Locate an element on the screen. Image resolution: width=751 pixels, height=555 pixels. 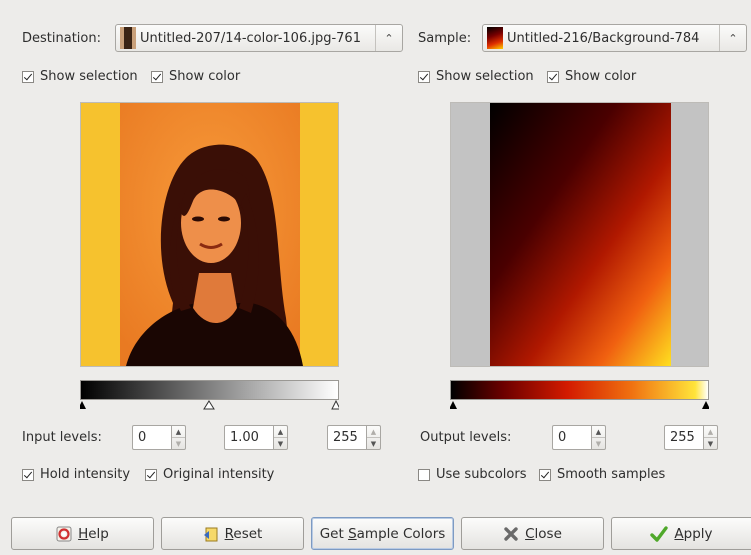
checkbox-label: Smooth samples is located at coordinates (611, 474).